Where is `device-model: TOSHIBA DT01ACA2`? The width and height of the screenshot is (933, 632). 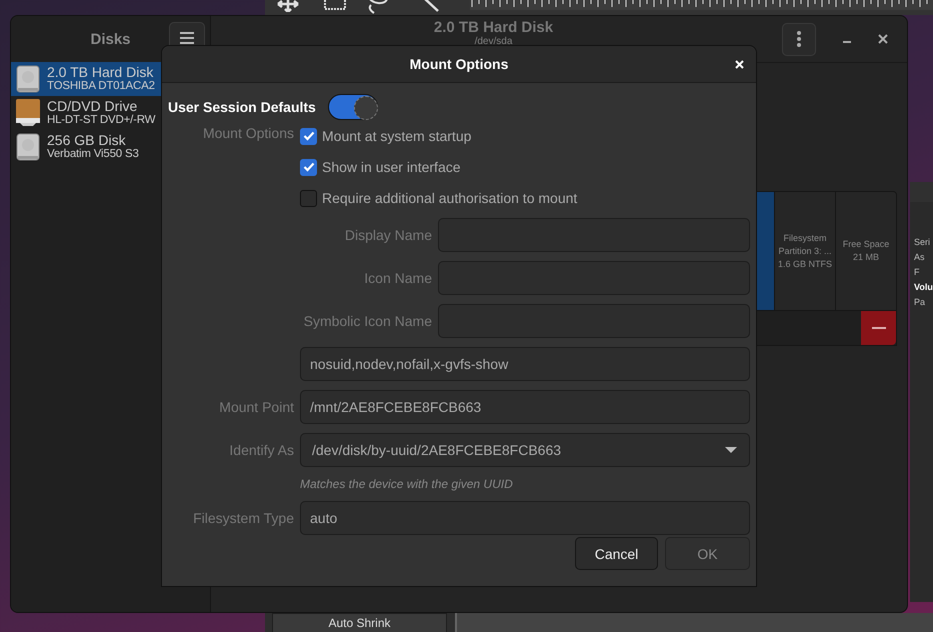
device-model: TOSHIBA DT01ACA2 is located at coordinates (101, 86).